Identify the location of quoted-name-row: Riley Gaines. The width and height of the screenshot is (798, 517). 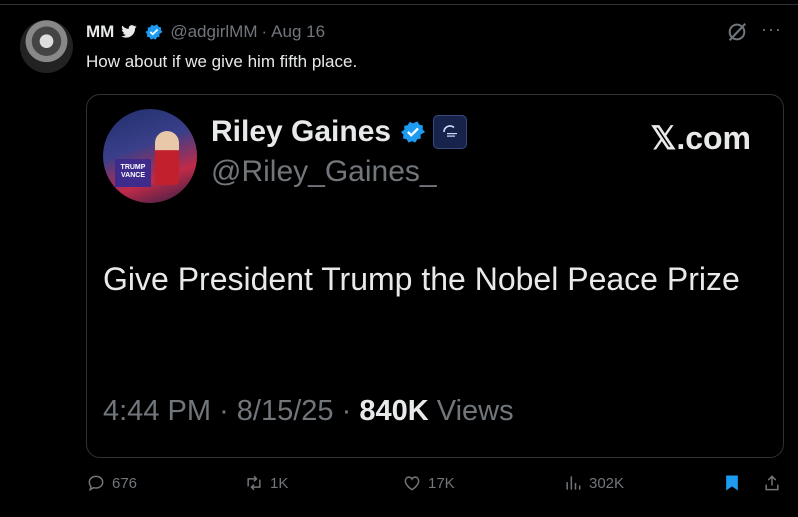
(339, 132).